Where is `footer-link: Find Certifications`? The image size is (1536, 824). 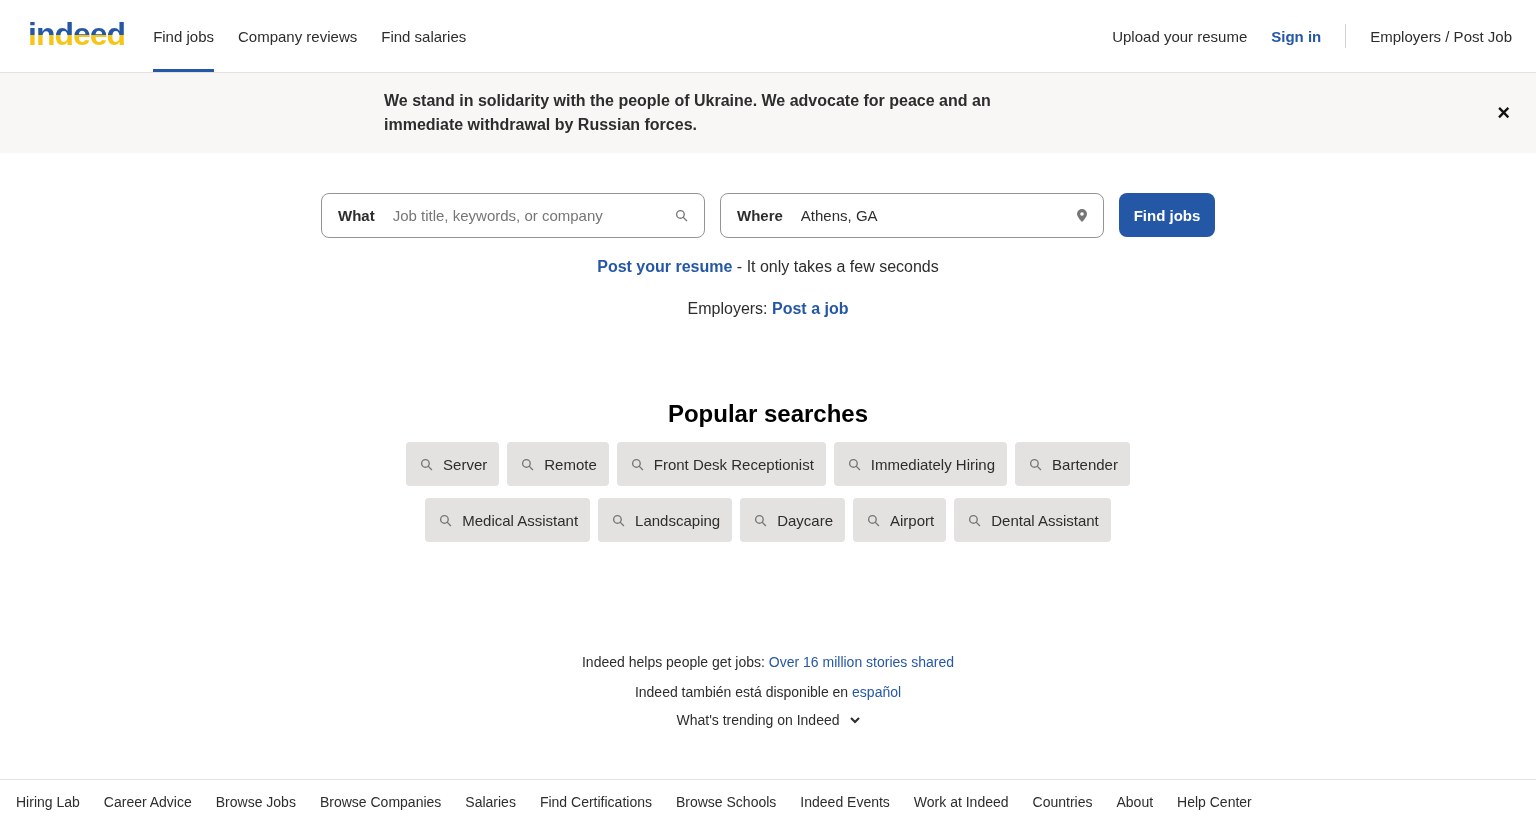
footer-link: Find Certifications is located at coordinates (595, 802).